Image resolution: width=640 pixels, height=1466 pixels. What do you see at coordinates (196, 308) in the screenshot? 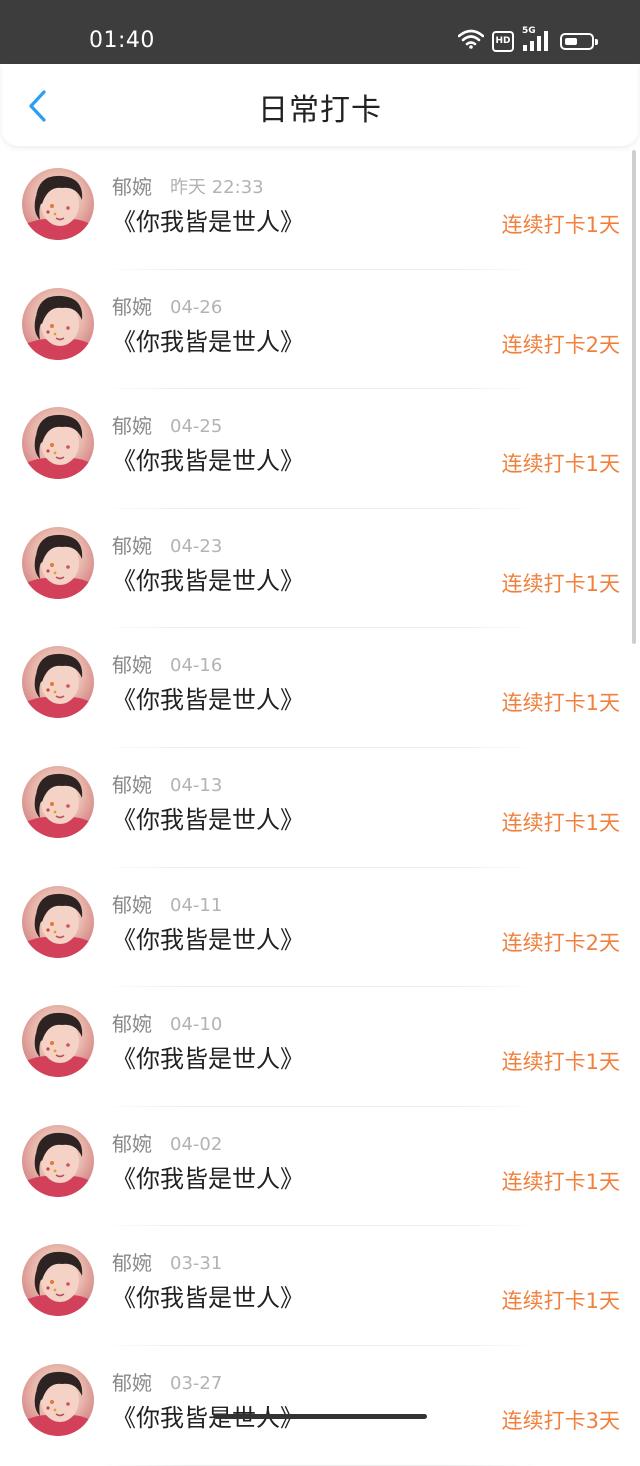
I see `post-date: 04-26` at bounding box center [196, 308].